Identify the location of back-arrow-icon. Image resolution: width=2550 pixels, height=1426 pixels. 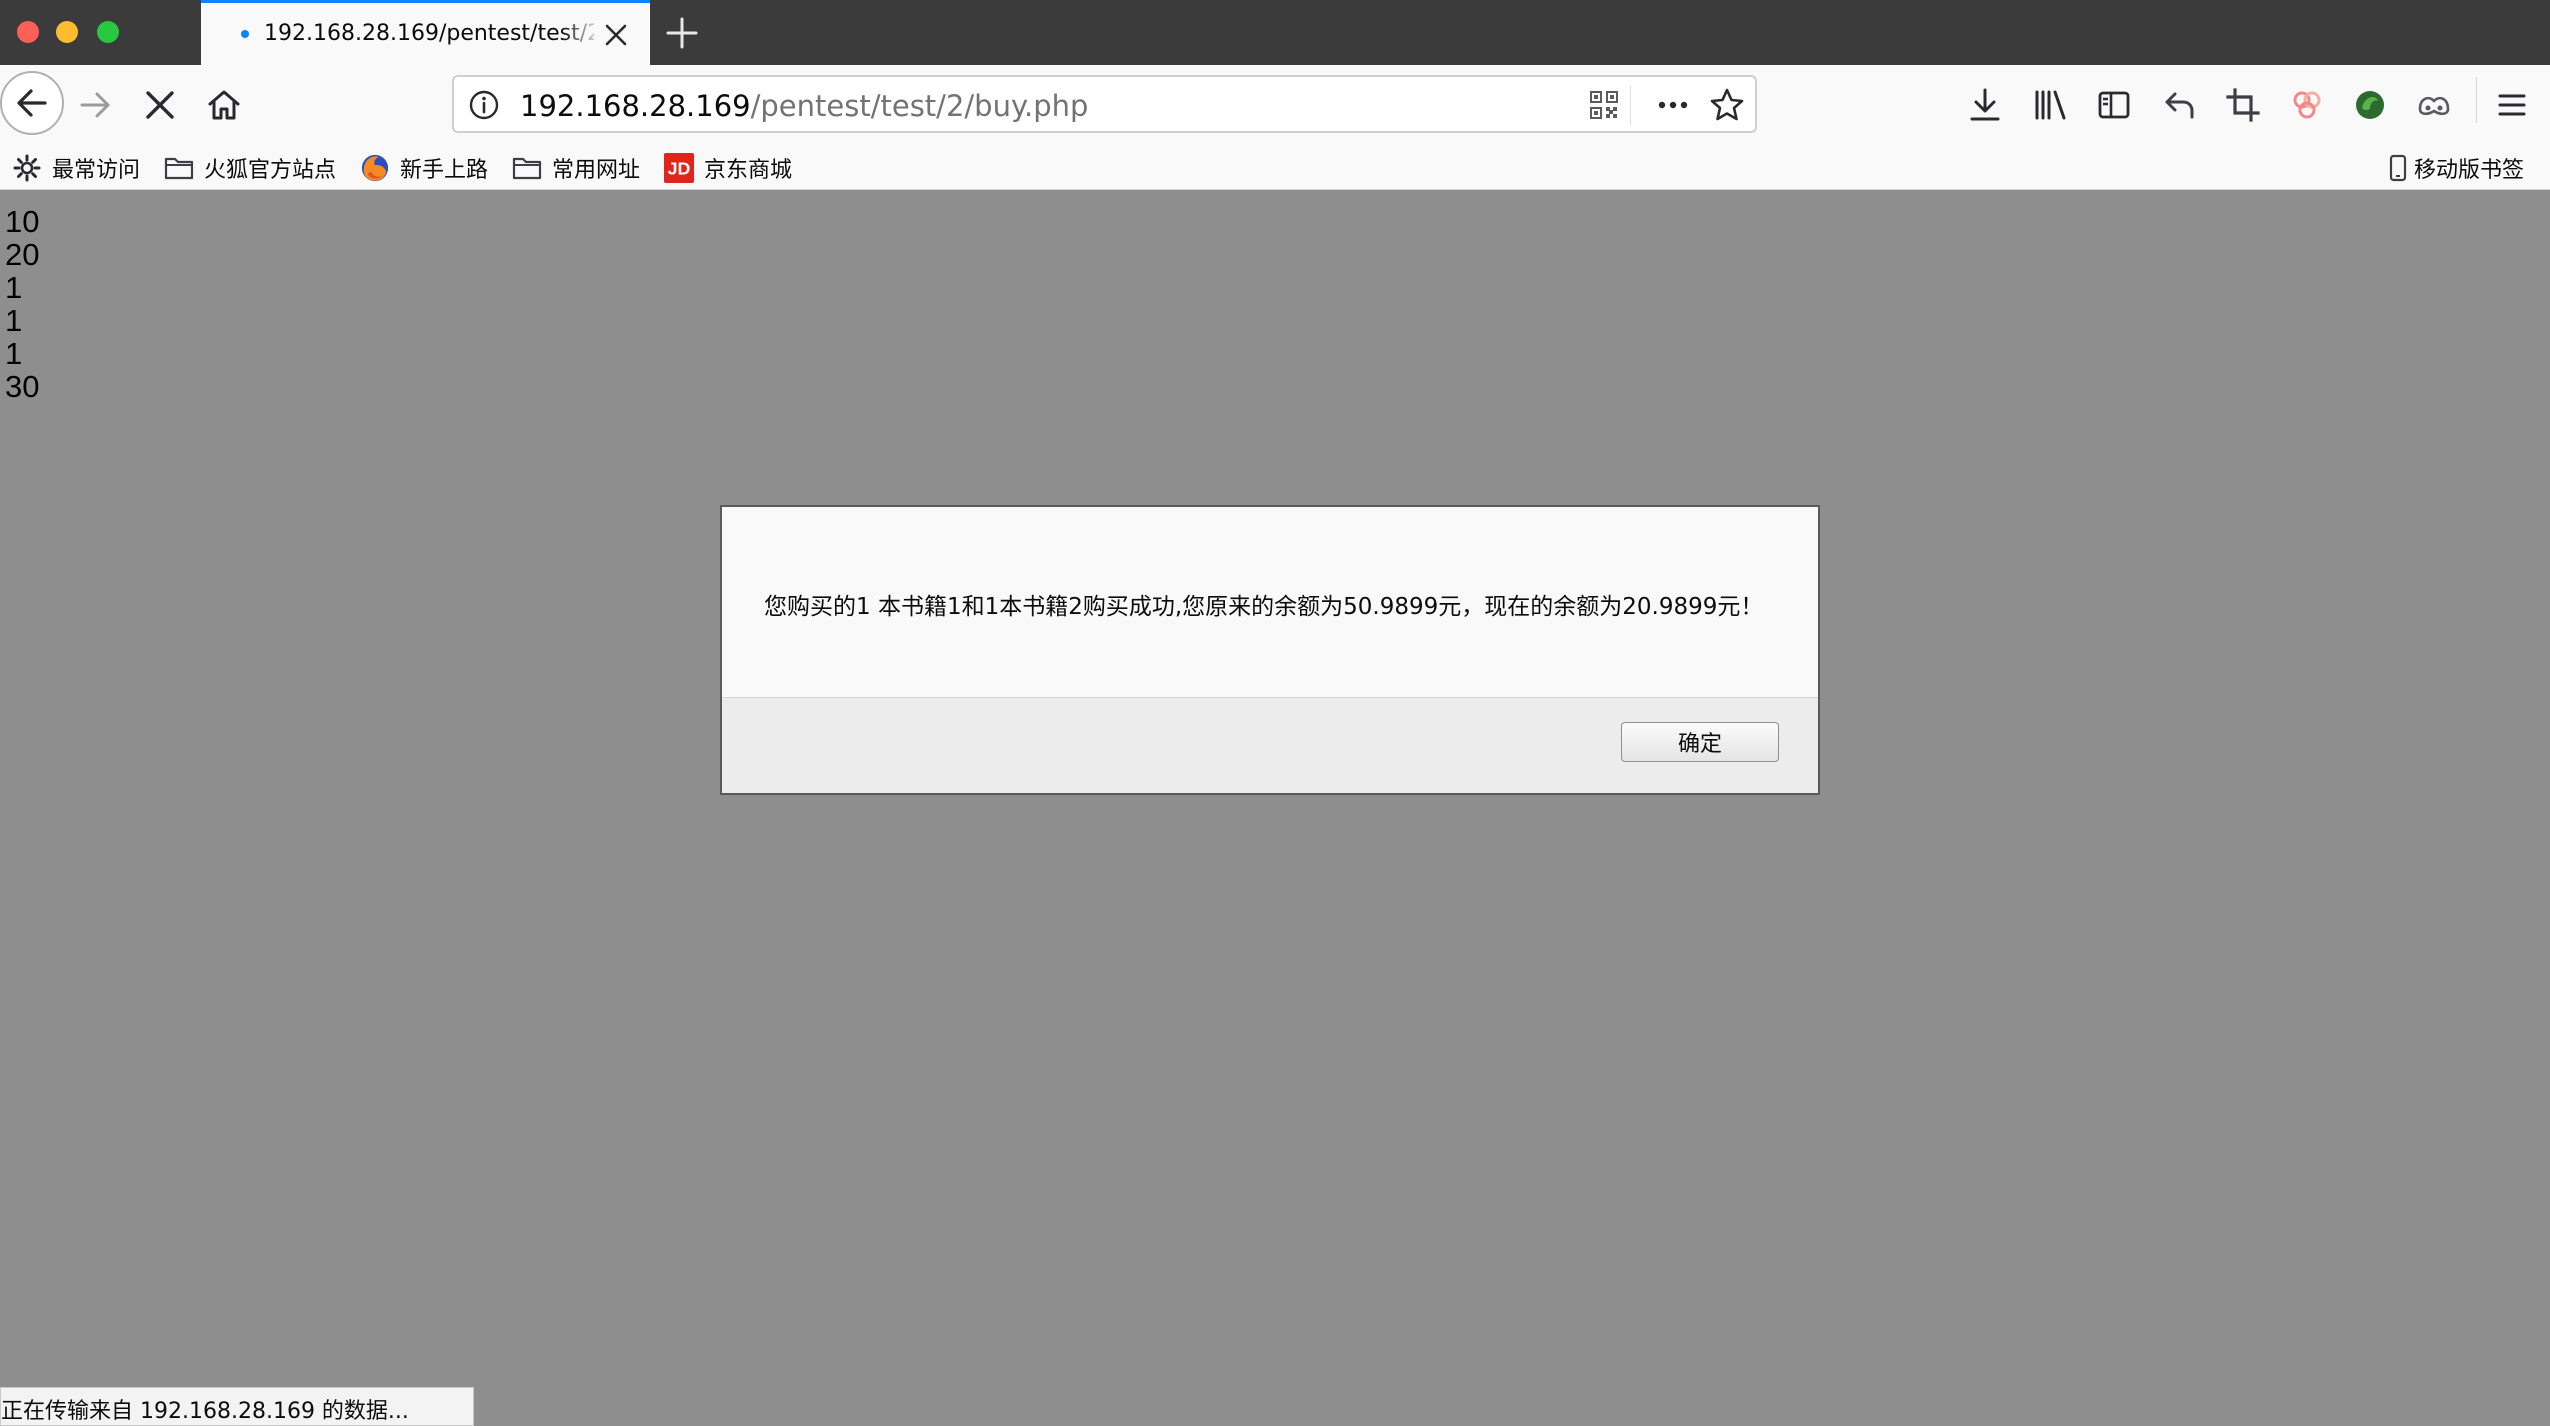
(32, 103).